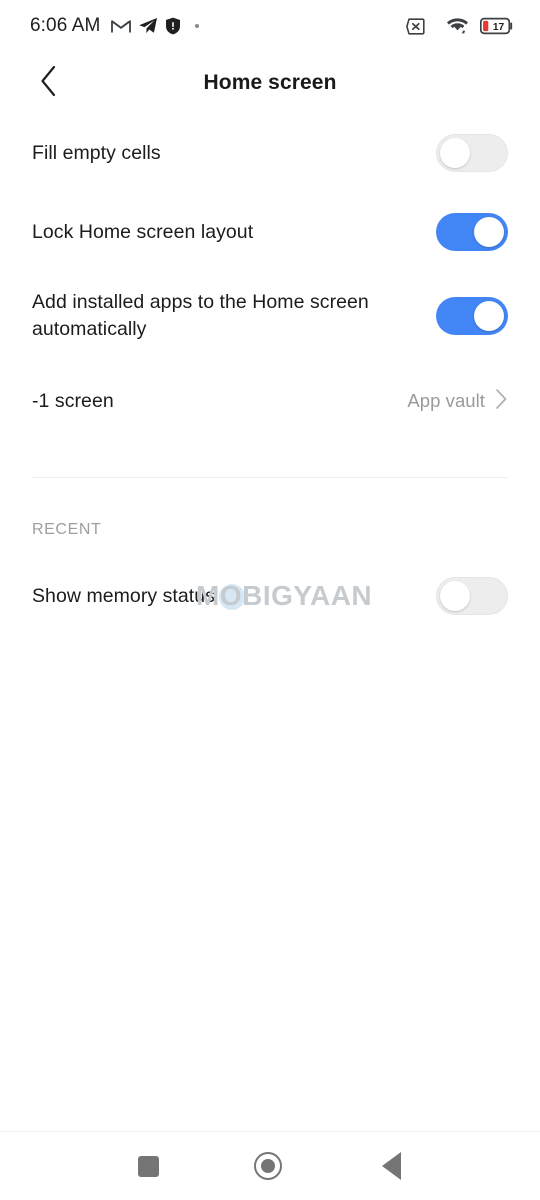 This screenshot has height=1200, width=540. I want to click on circle-home-icon, so click(268, 1166).